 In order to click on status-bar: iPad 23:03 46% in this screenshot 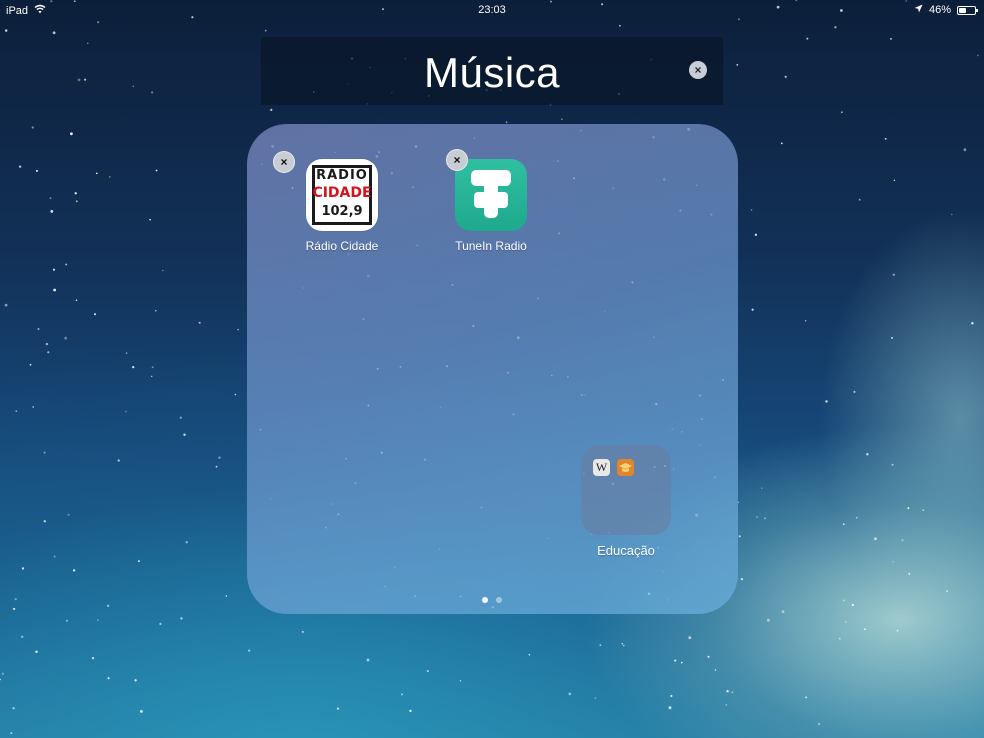, I will do `click(492, 10)`.